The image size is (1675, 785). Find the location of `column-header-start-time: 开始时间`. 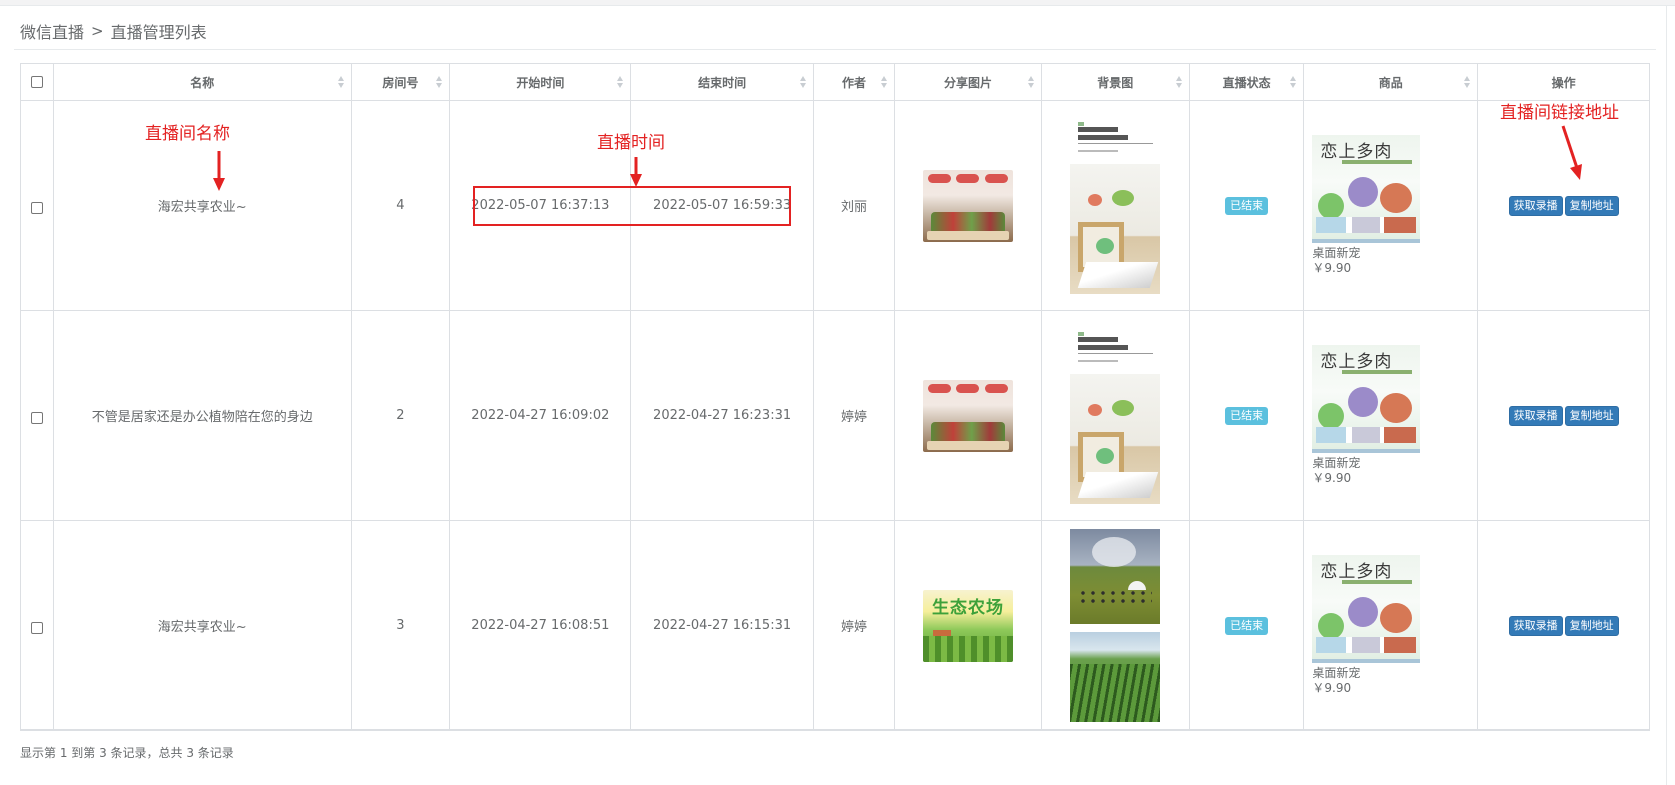

column-header-start-time: 开始时间 is located at coordinates (540, 82).